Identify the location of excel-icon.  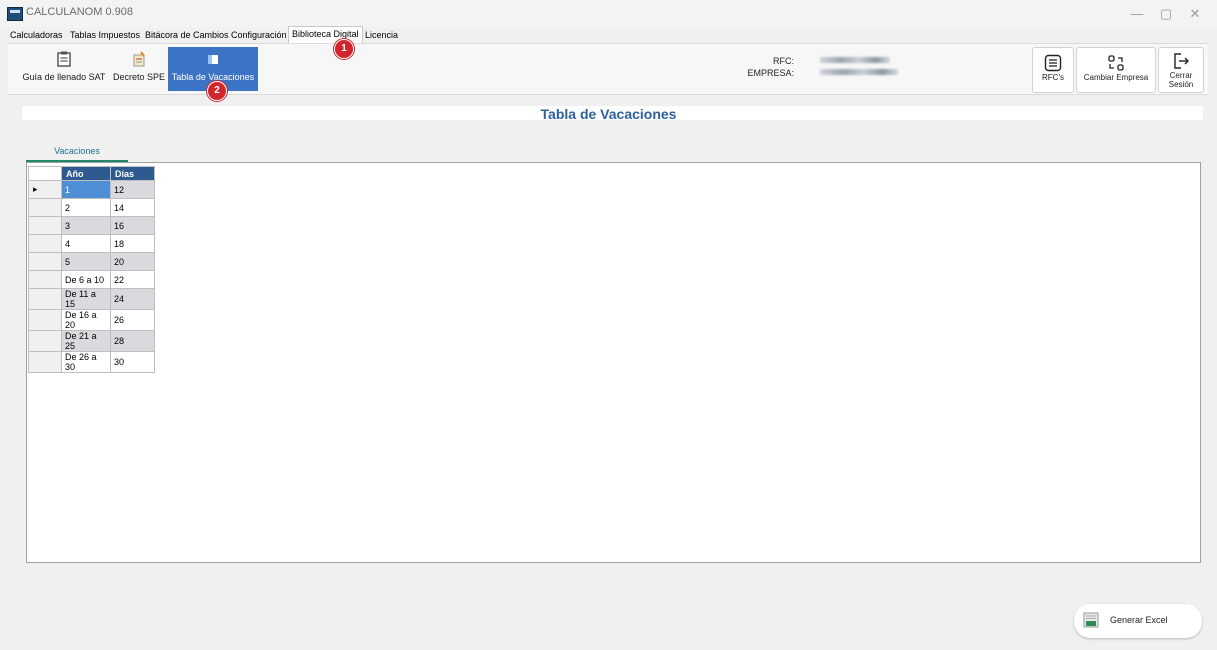
(1091, 620).